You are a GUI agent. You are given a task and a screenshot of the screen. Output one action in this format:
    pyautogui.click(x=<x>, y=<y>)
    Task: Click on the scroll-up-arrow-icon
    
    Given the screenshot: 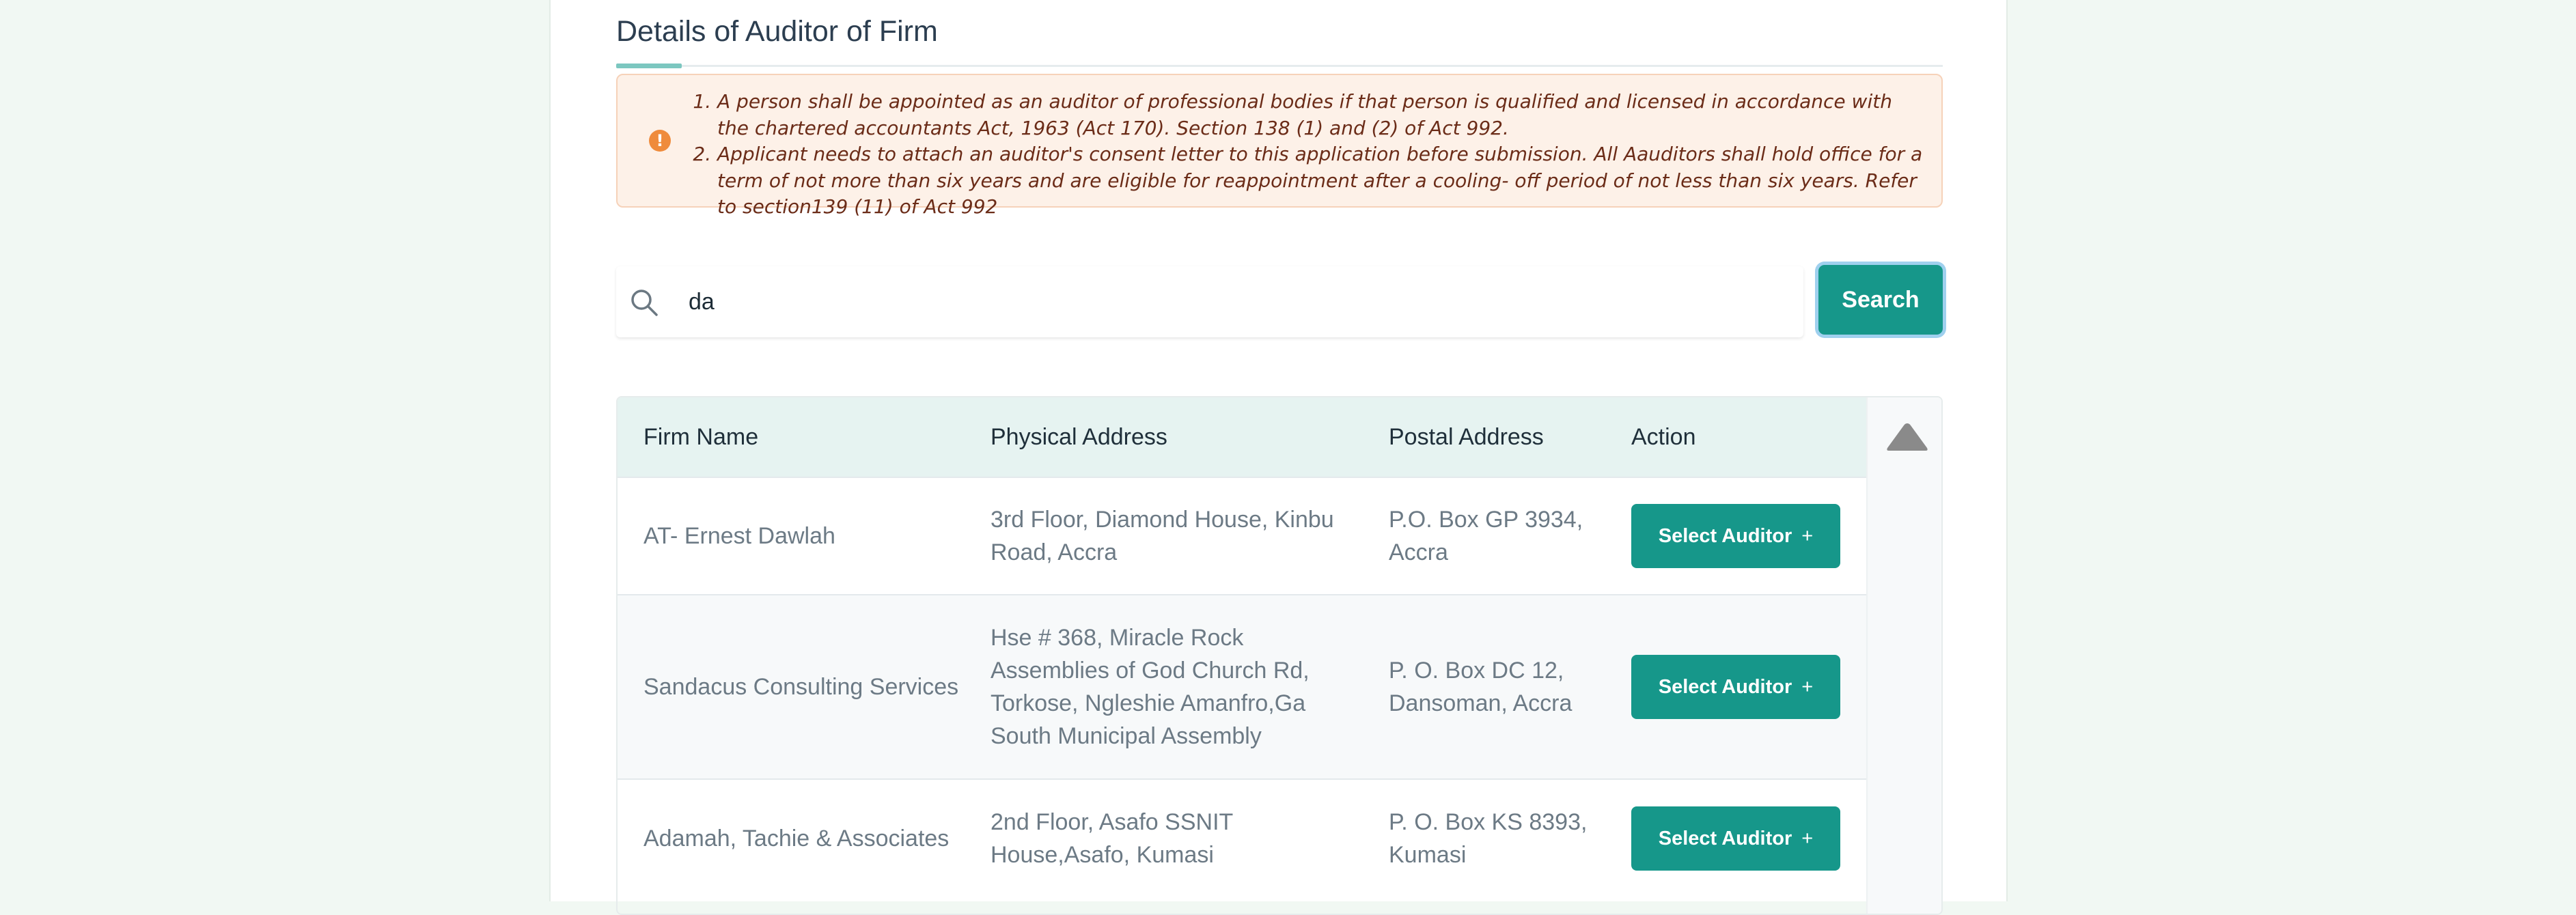 What is the action you would take?
    pyautogui.click(x=1908, y=437)
    